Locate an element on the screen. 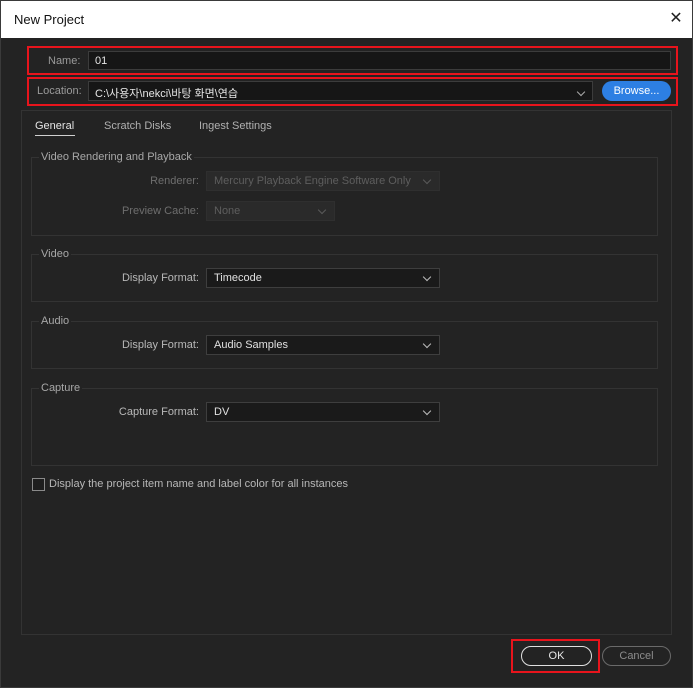  preview-cache-select: None is located at coordinates (270, 211).